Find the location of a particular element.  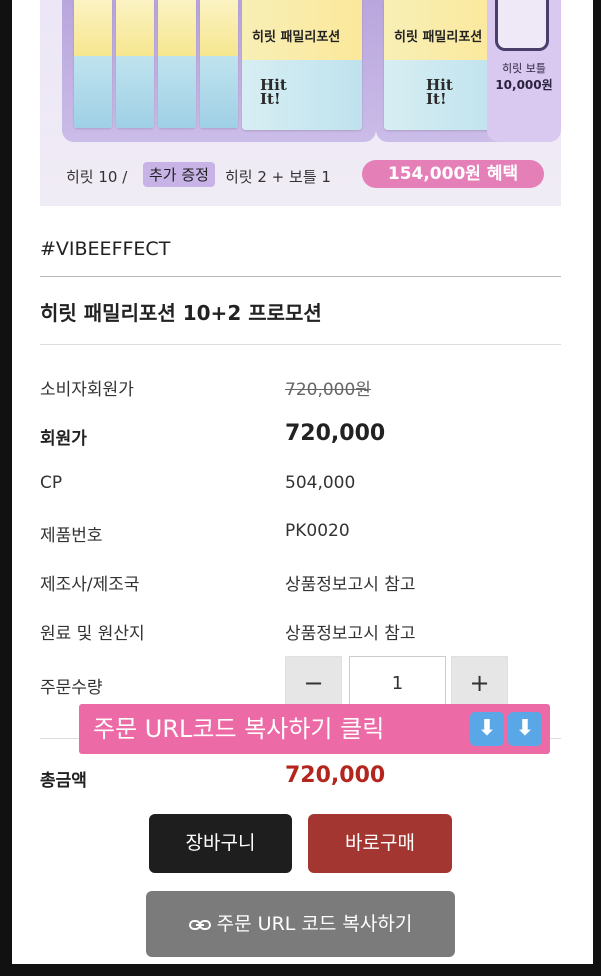

member-price-label: 회원가 is located at coordinates (63, 439).